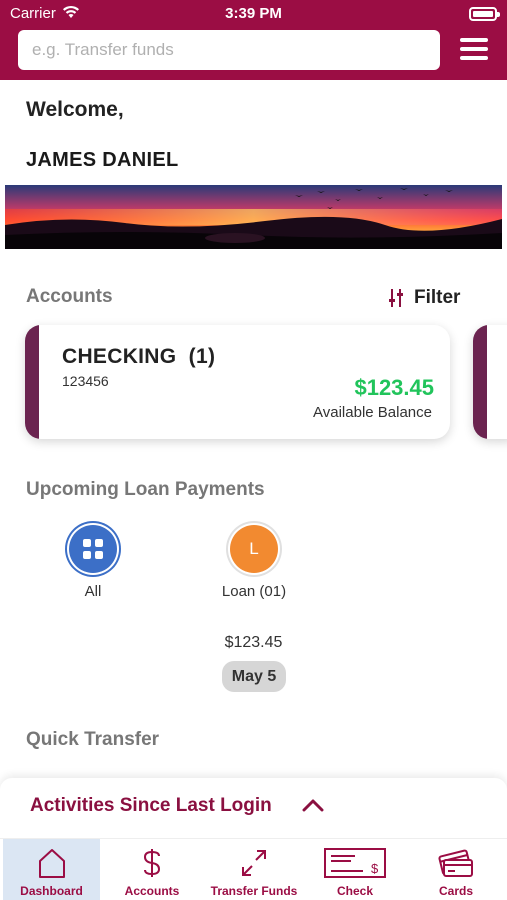 This screenshot has height=900, width=507. Describe the element at coordinates (394, 387) in the screenshot. I see `account-balance: $123.45` at that location.